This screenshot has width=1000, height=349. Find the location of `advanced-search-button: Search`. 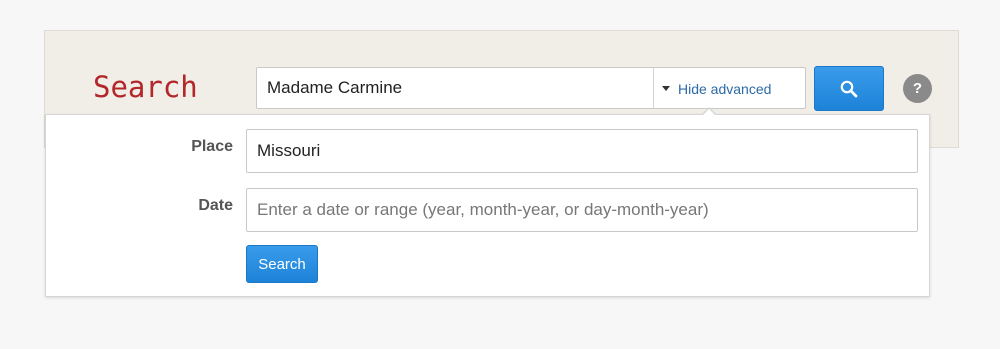

advanced-search-button: Search is located at coordinates (282, 264).